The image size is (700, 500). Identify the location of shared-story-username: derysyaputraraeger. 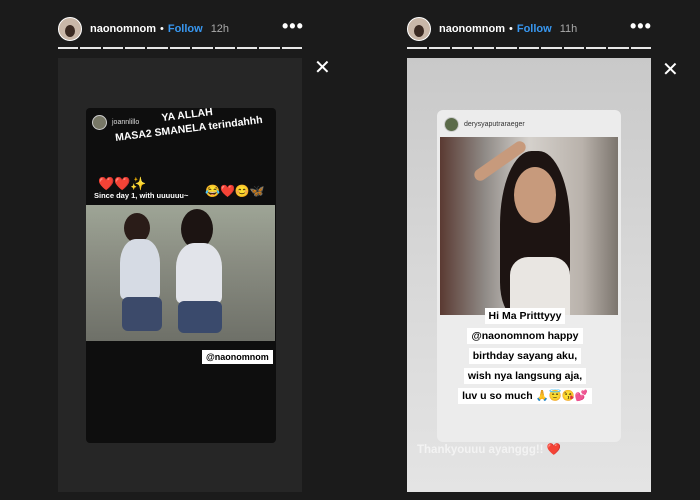
(494, 124).